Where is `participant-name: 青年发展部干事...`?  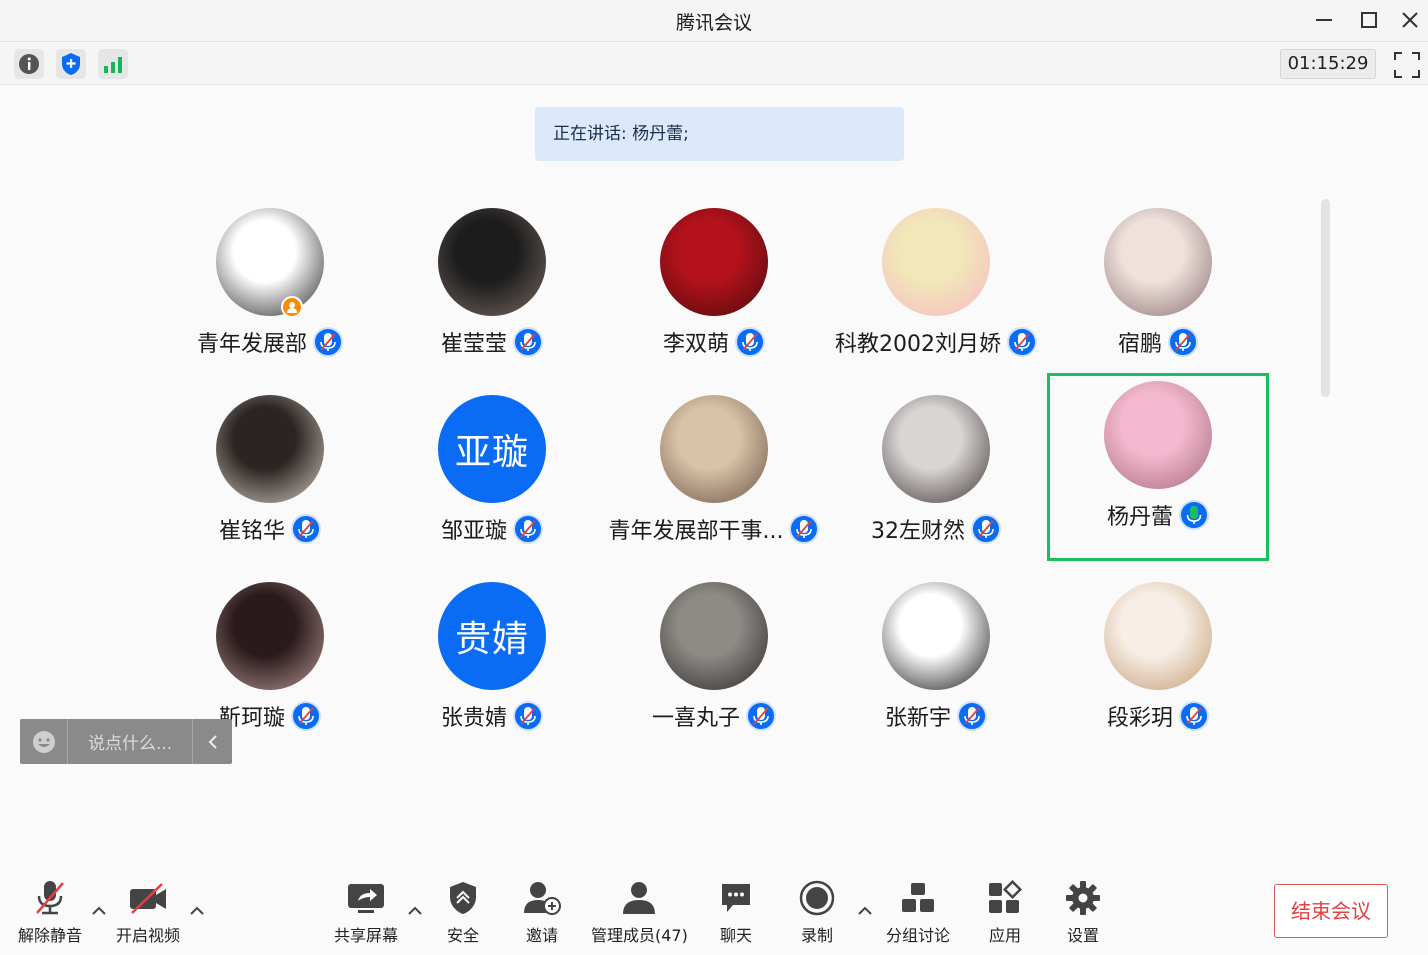 participant-name: 青年发展部干事... is located at coordinates (696, 531).